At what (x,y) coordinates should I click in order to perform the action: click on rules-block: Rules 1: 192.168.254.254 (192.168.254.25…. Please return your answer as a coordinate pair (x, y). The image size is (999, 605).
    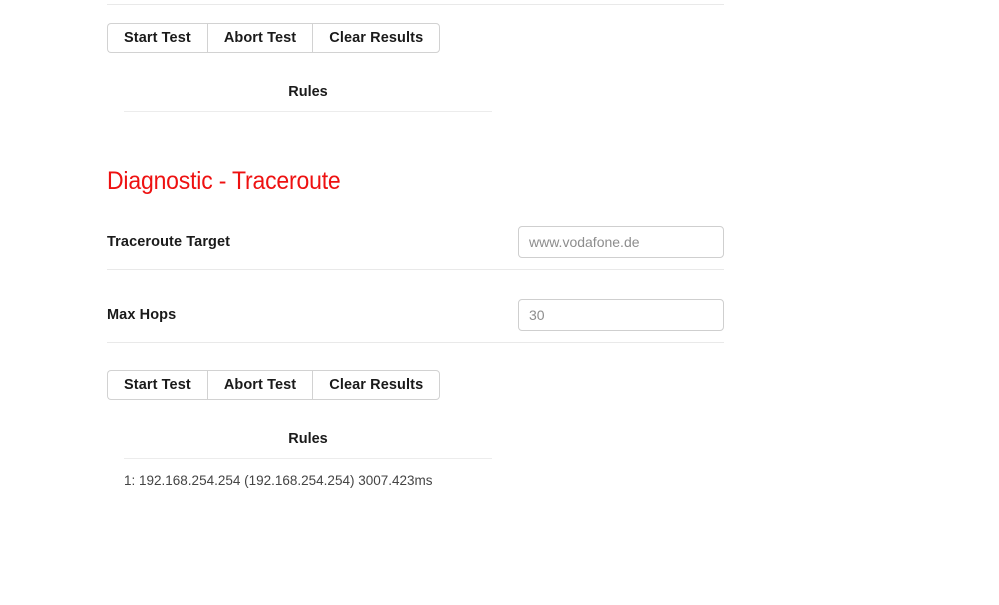
    Looking at the image, I should click on (415, 460).